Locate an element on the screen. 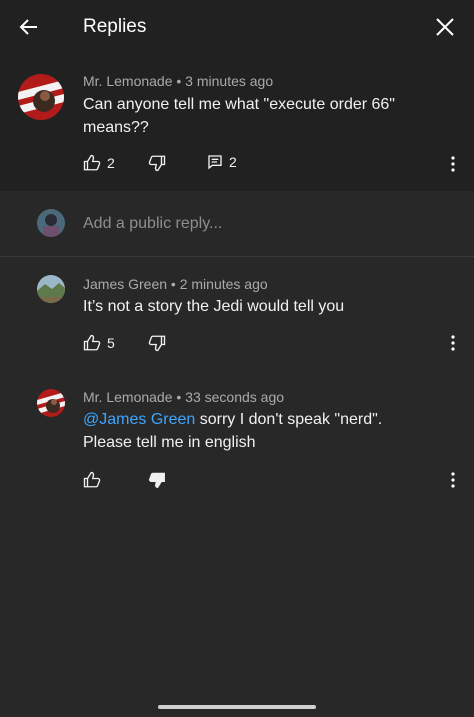  like-button is located at coordinates (92, 480).